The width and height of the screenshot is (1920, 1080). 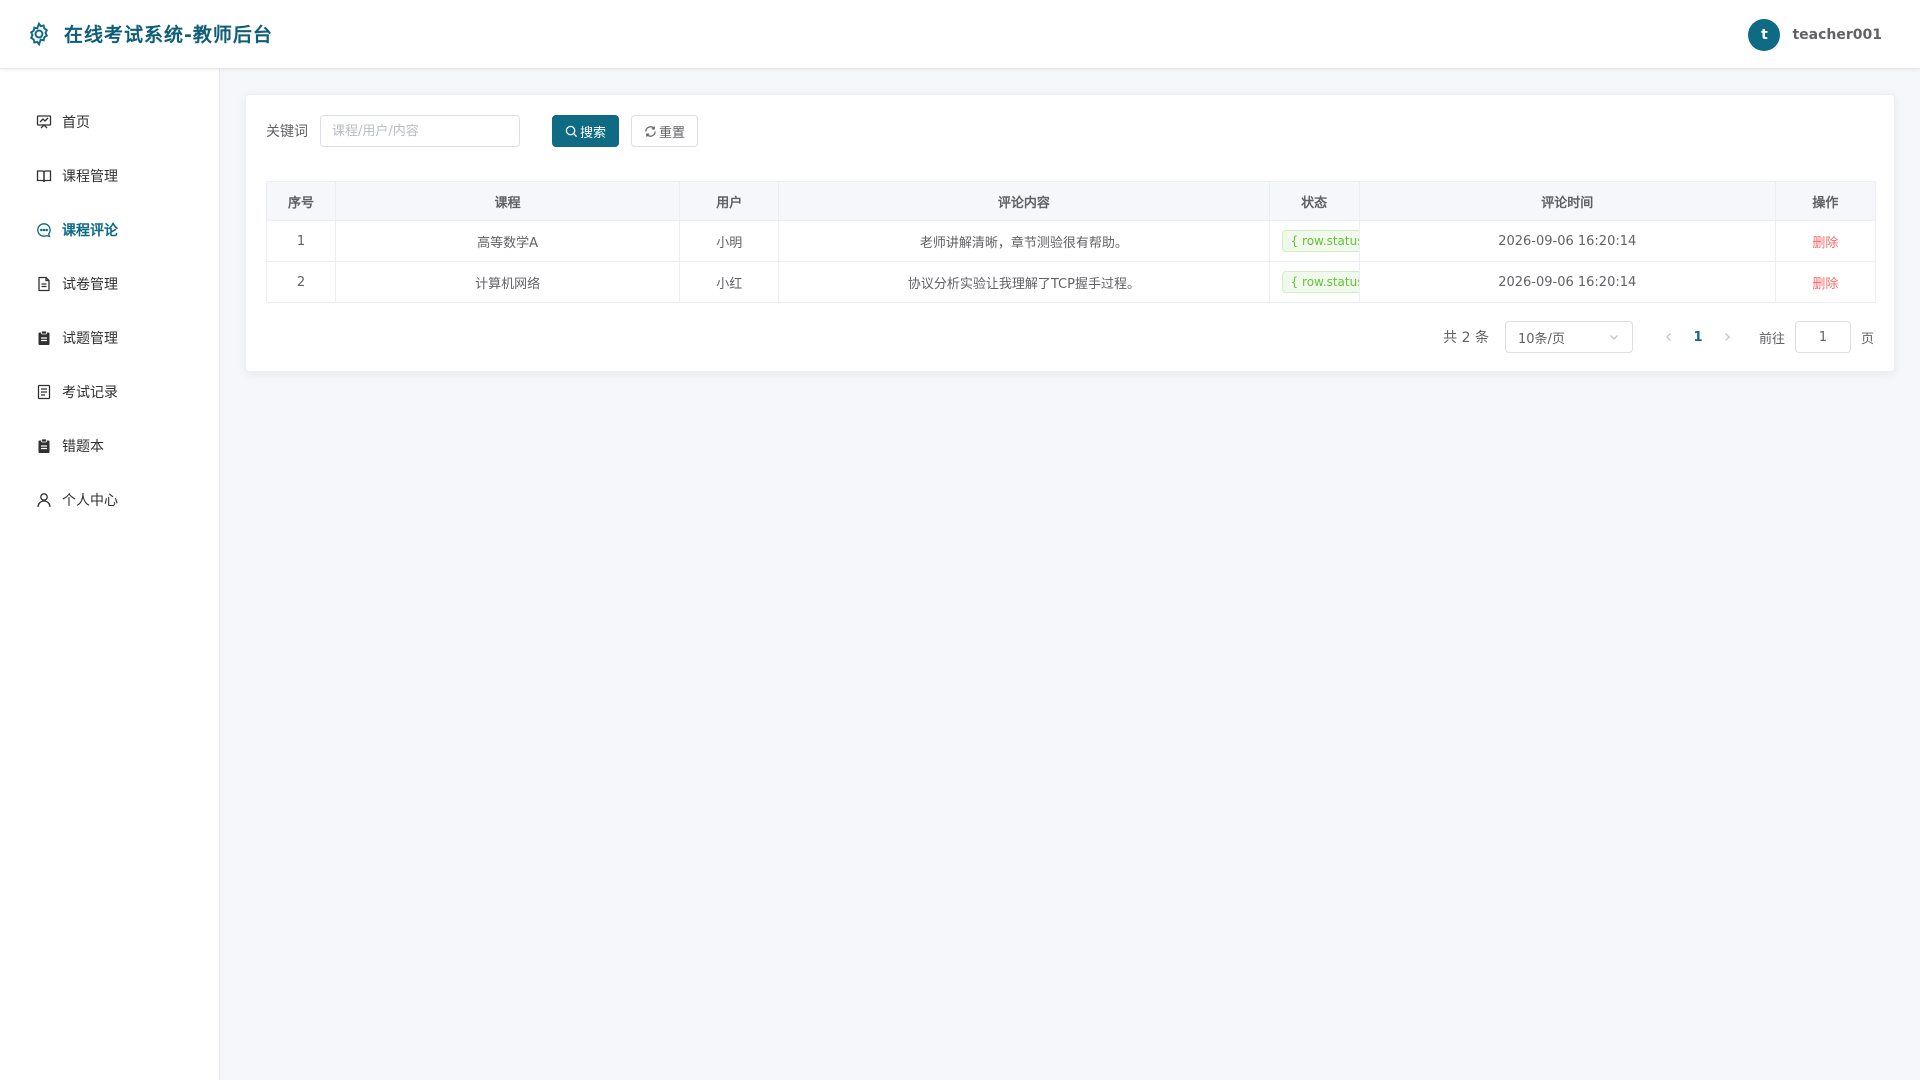 What do you see at coordinates (287, 132) in the screenshot?
I see `keyword-label: 关键词` at bounding box center [287, 132].